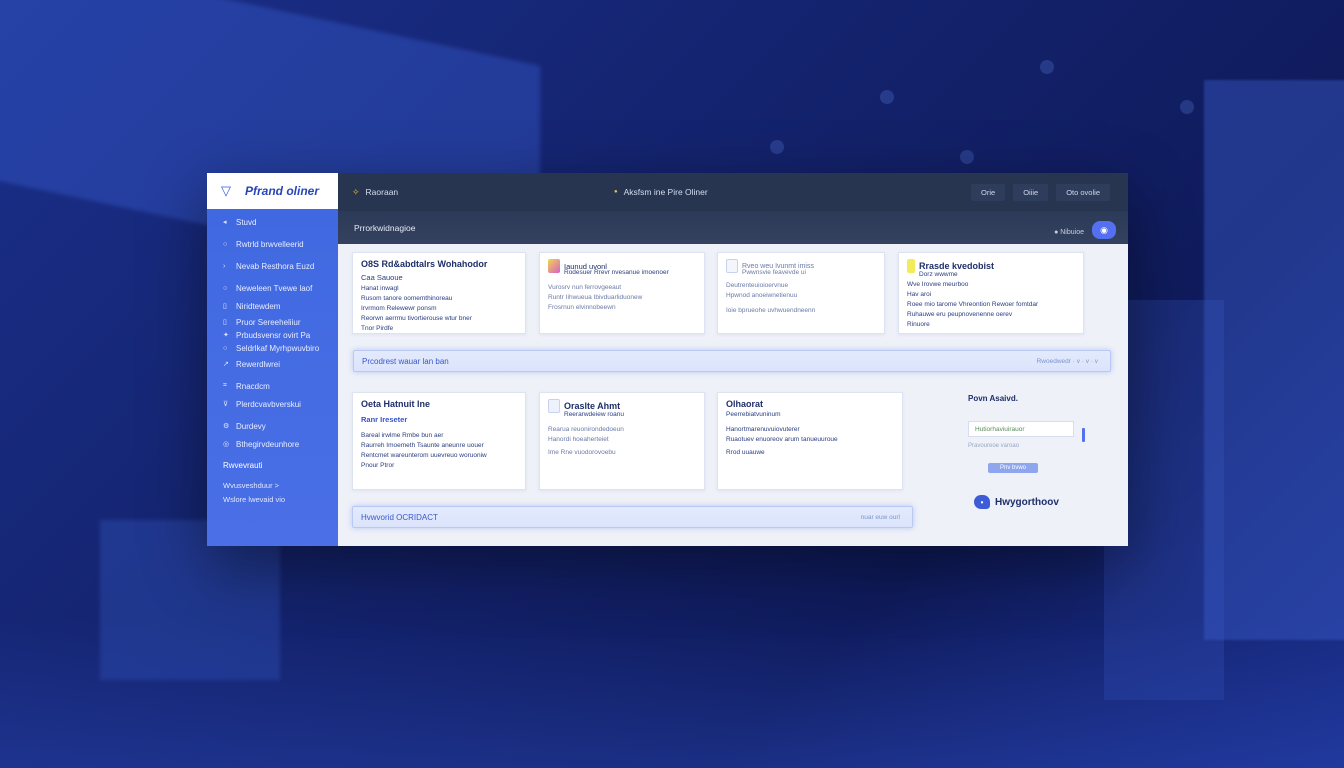  What do you see at coordinates (272, 364) in the screenshot?
I see `sidebar-item: ↗ Rewerdlwrei` at bounding box center [272, 364].